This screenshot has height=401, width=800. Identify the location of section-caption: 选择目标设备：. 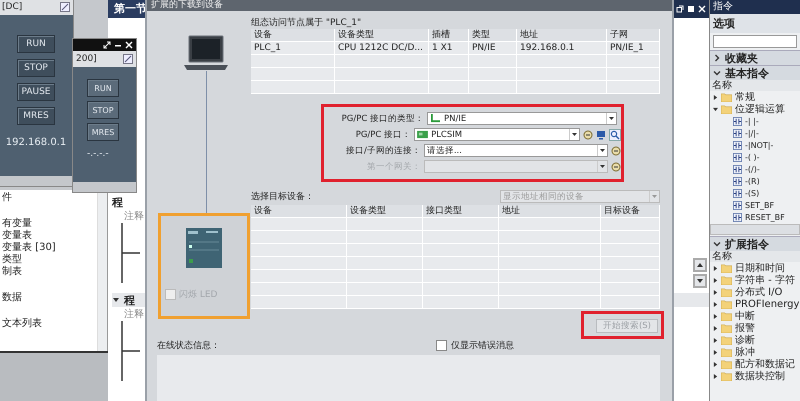
(282, 196).